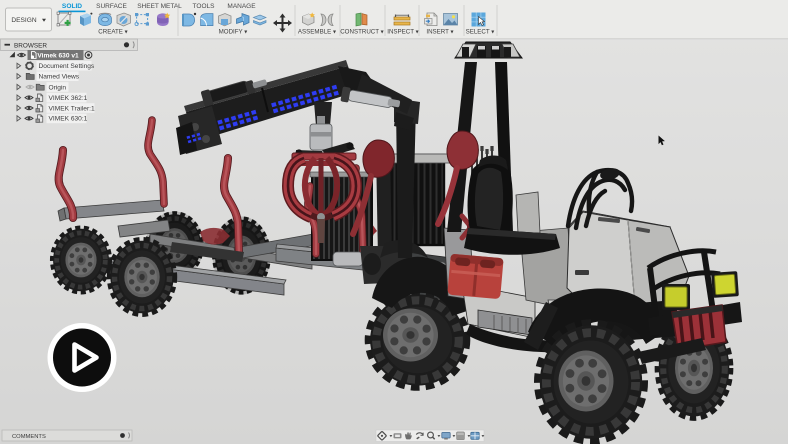 The width and height of the screenshot is (788, 444). What do you see at coordinates (233, 32) in the screenshot?
I see `svg-text: MODIFY ▾` at bounding box center [233, 32].